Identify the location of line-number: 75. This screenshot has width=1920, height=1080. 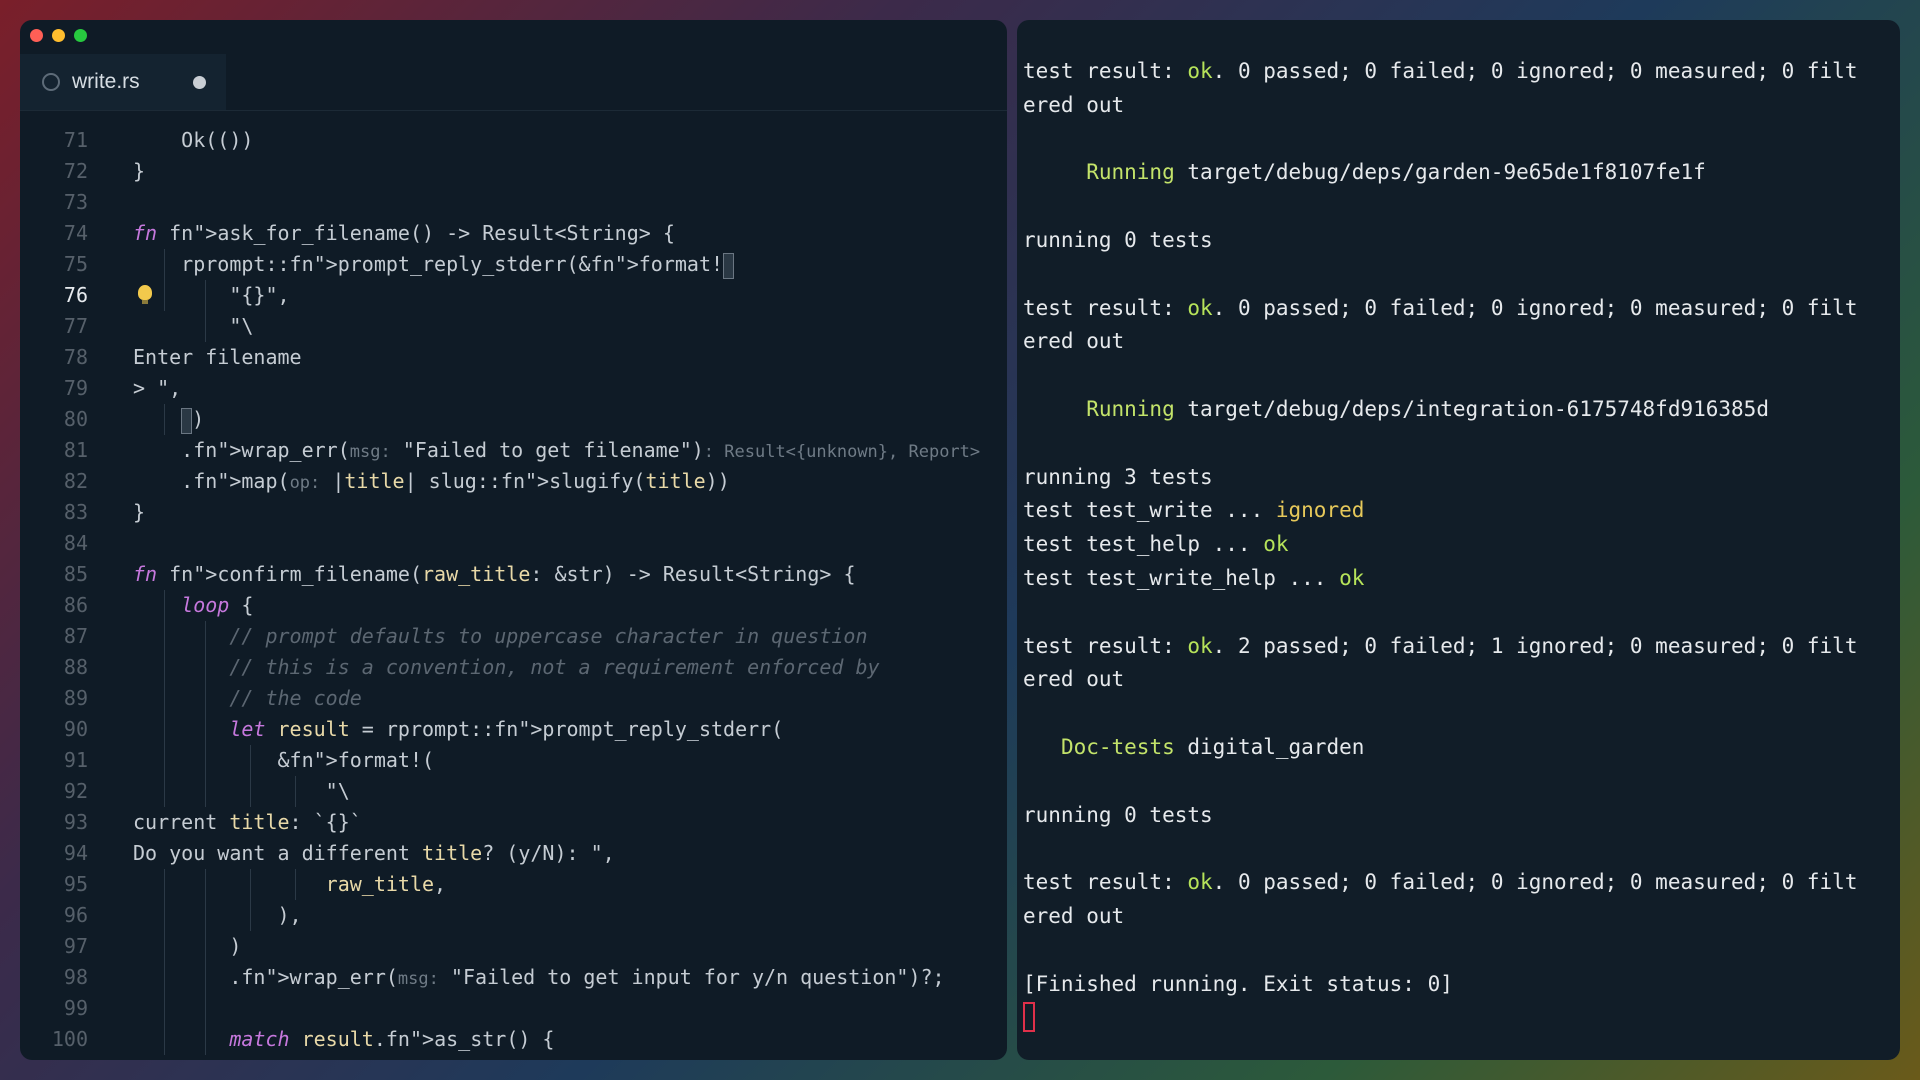
(75, 264).